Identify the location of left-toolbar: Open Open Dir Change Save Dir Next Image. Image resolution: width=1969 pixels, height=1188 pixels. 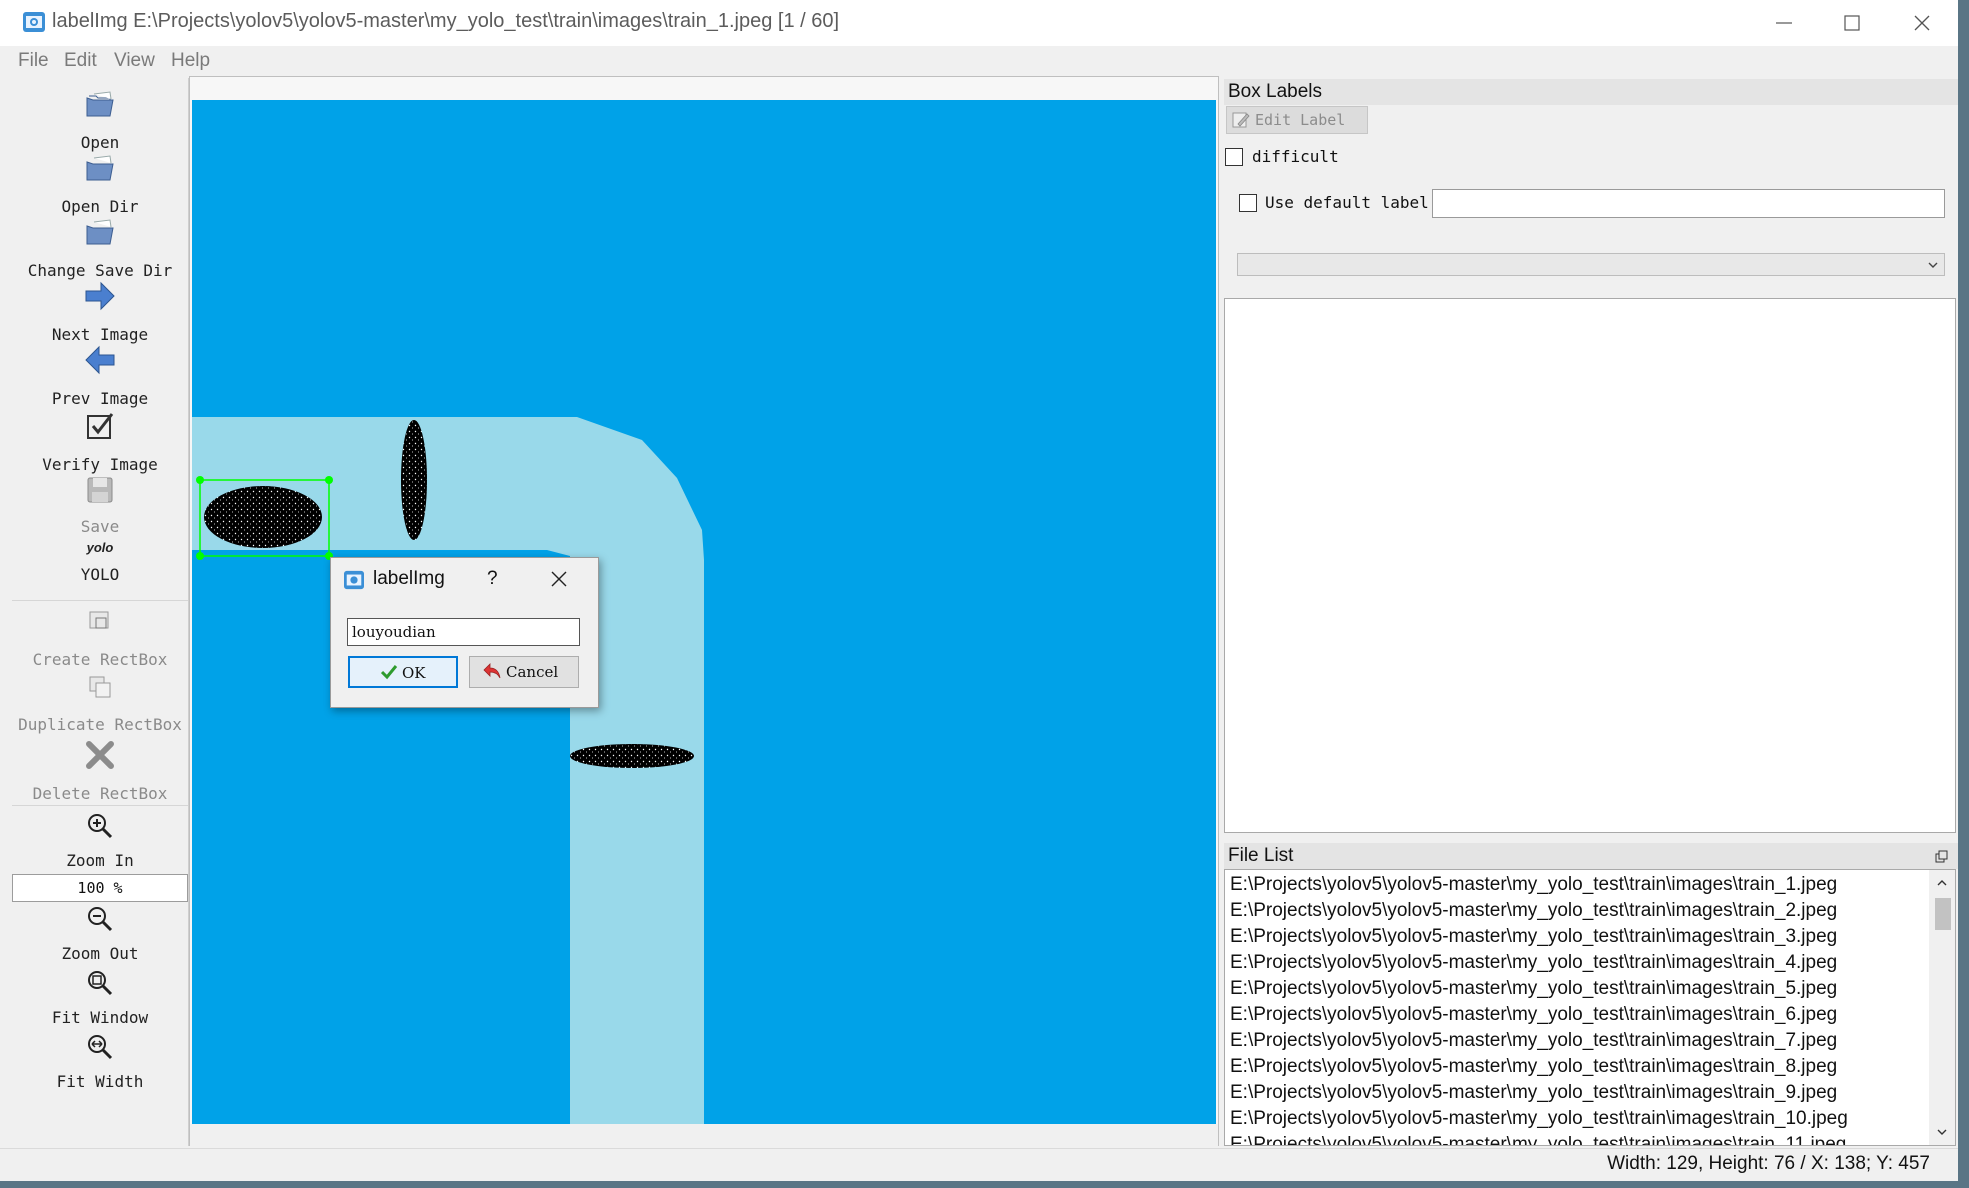
(100, 612).